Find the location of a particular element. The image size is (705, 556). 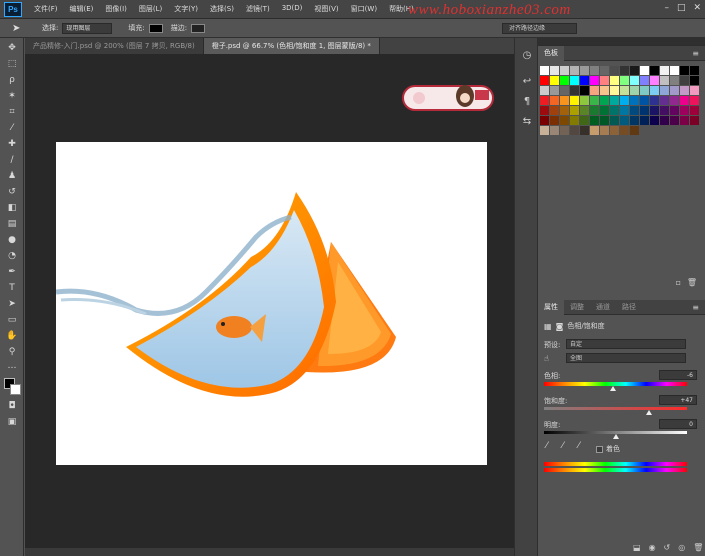

path-select-tool-icon: ➤ is located at coordinates (19, 28).